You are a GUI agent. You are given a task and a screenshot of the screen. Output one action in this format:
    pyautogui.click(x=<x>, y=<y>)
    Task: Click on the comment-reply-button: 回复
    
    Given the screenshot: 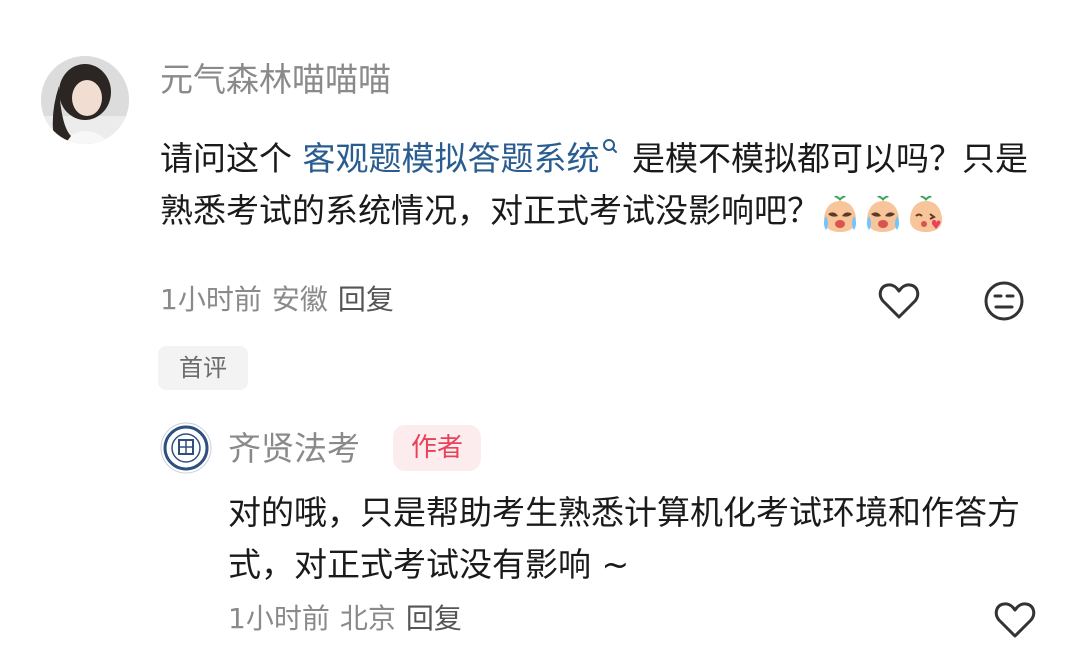 What is the action you would take?
    pyautogui.click(x=366, y=299)
    